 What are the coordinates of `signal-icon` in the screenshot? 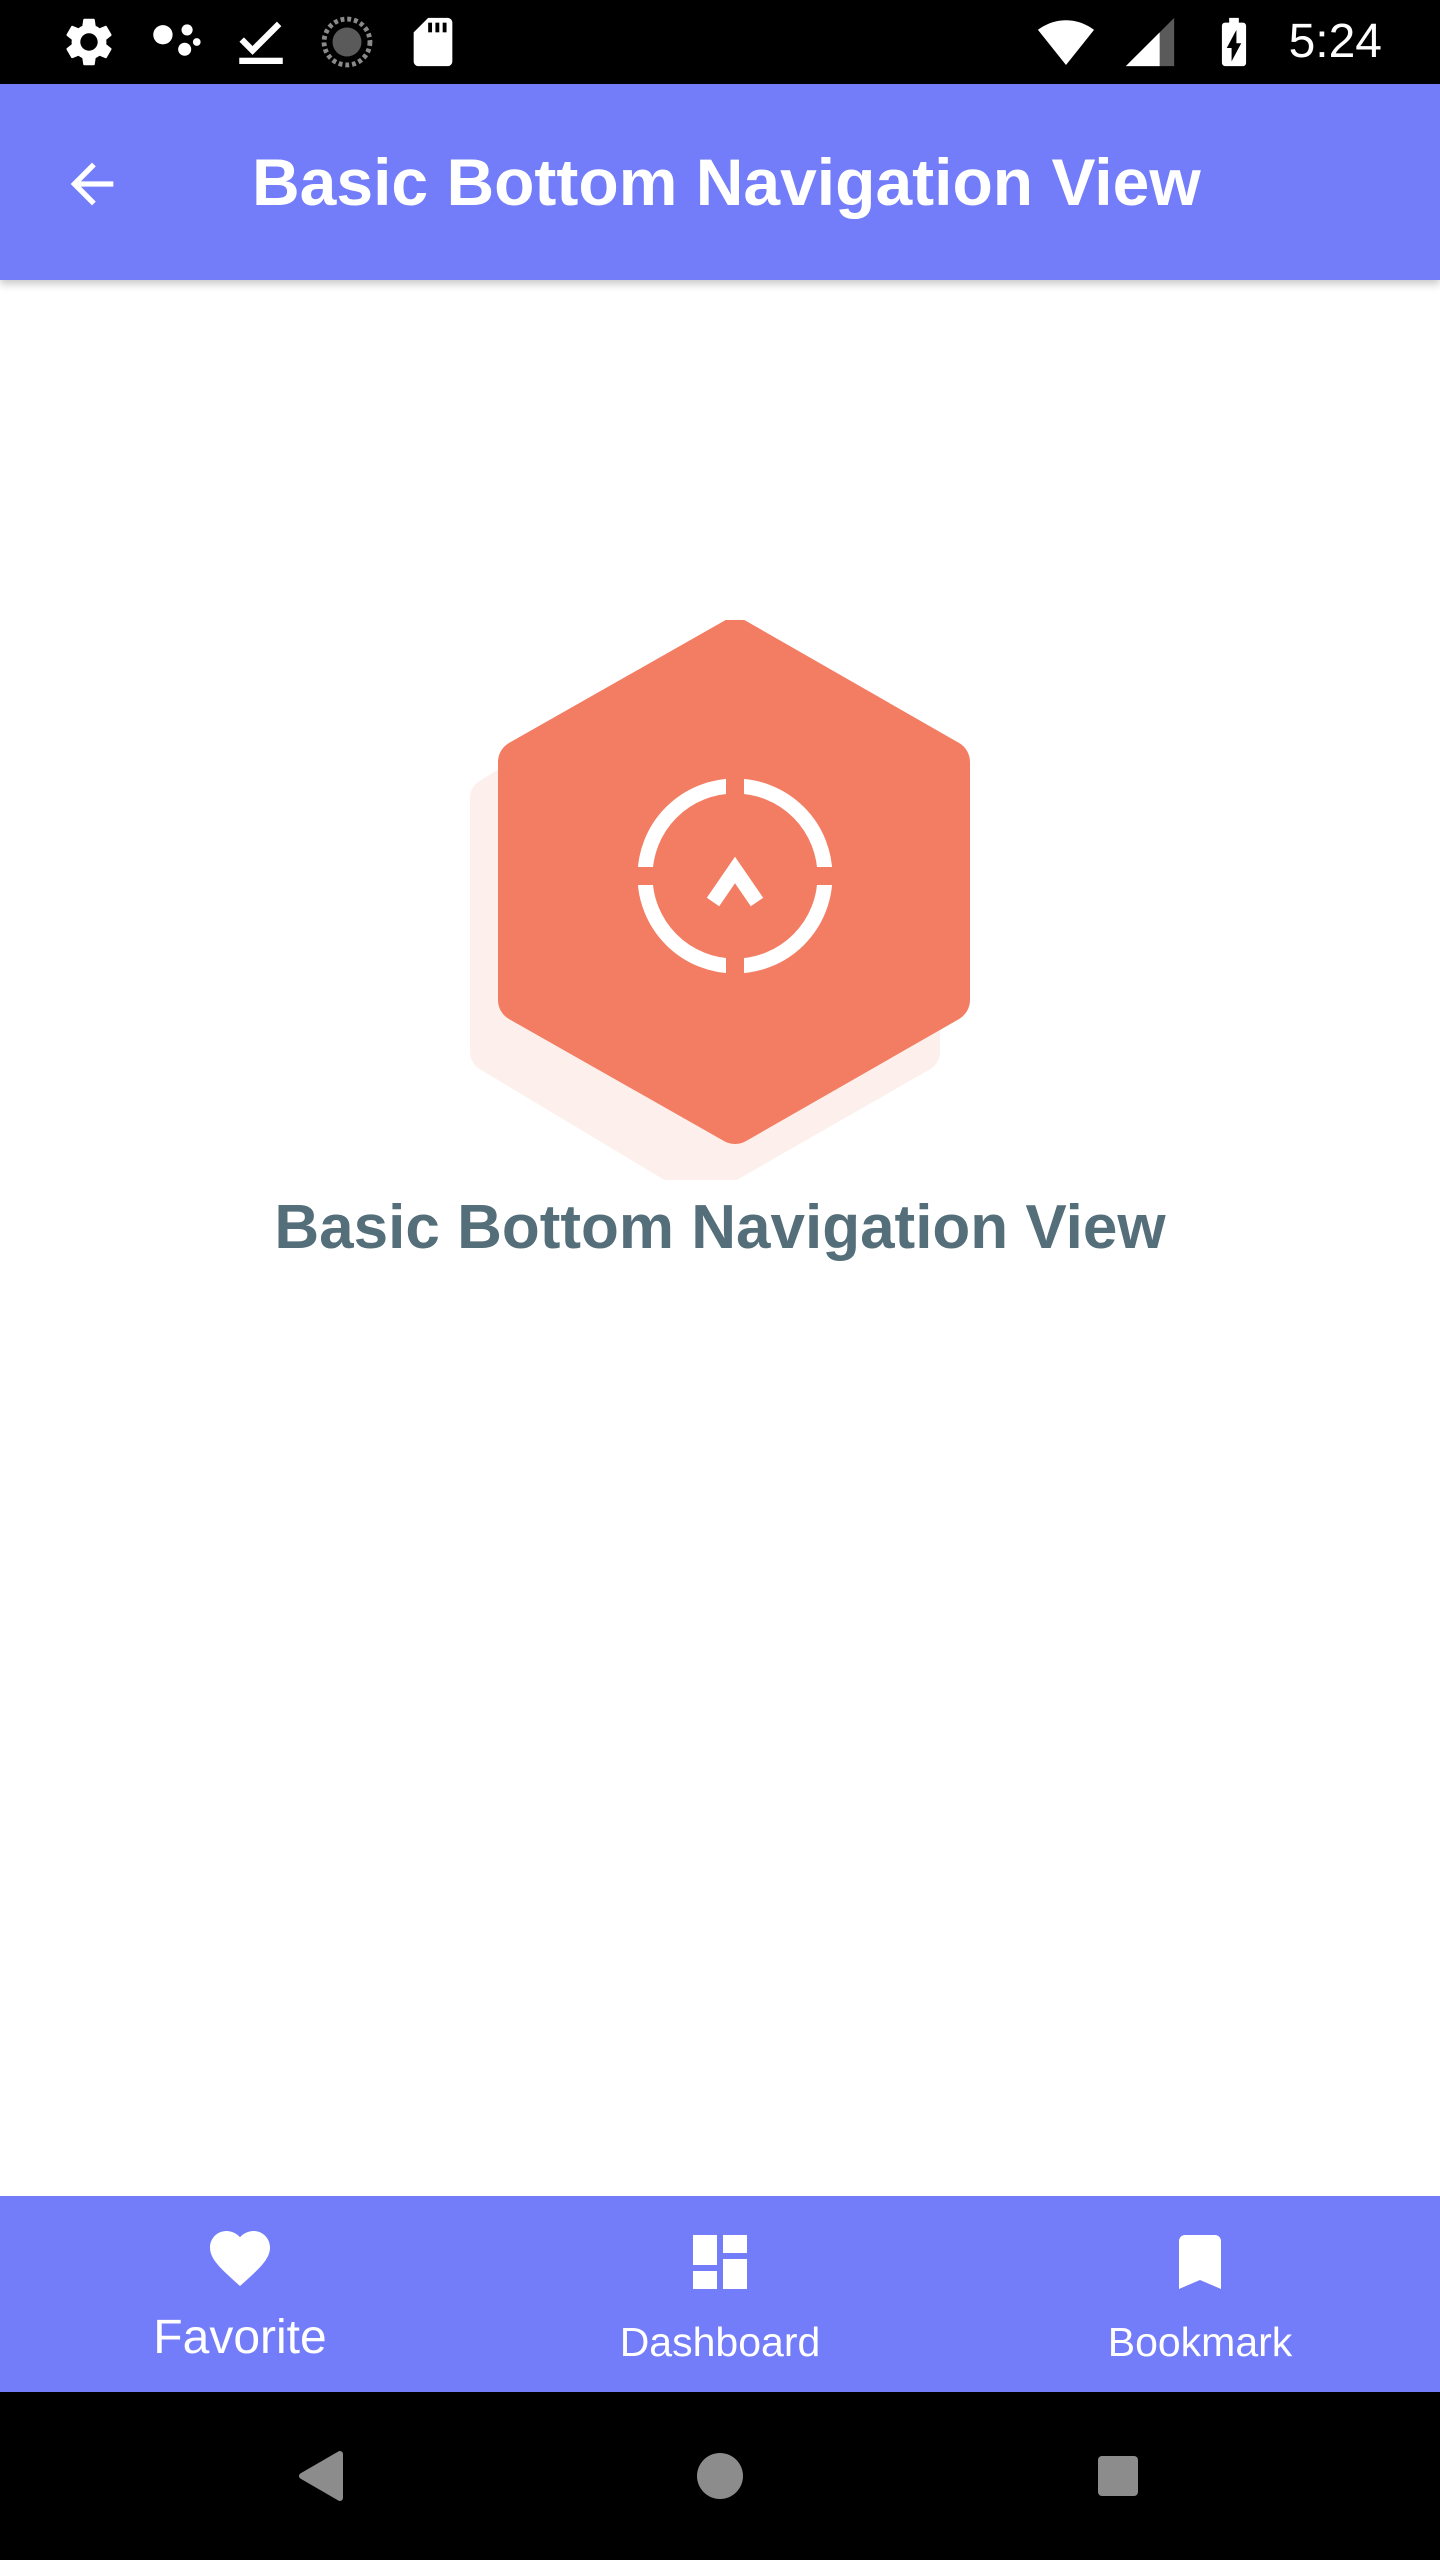 It's located at (1149, 42).